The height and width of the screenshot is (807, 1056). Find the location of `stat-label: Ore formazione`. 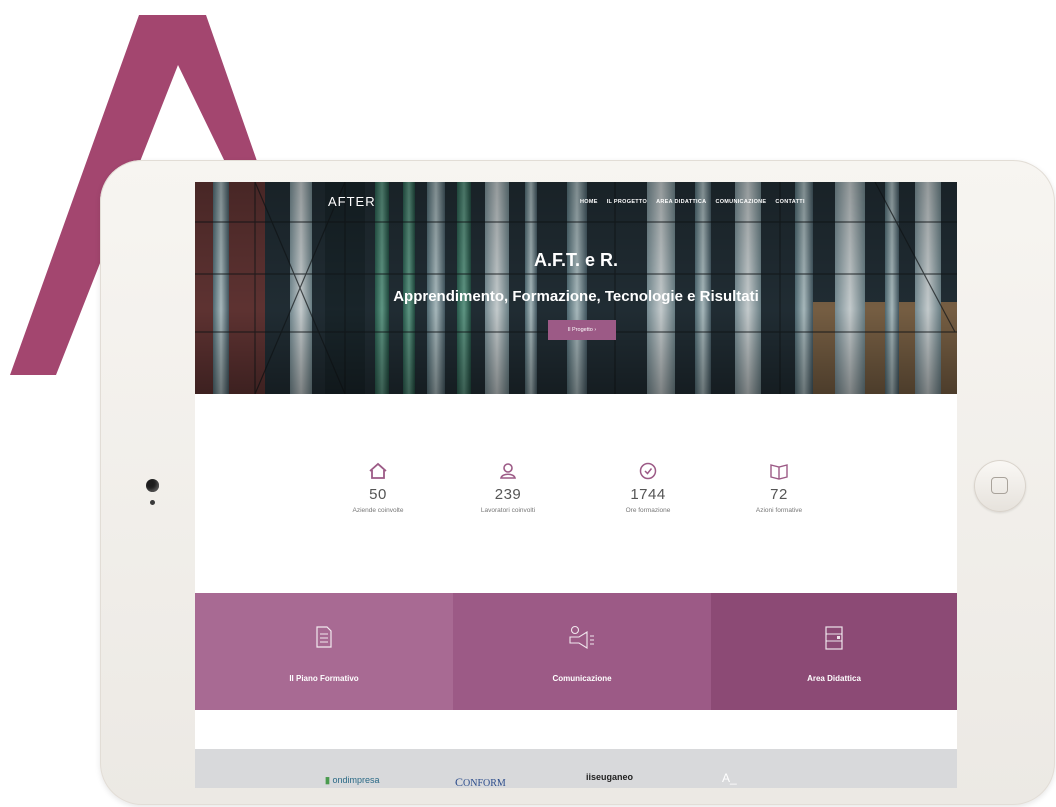

stat-label: Ore formazione is located at coordinates (648, 510).